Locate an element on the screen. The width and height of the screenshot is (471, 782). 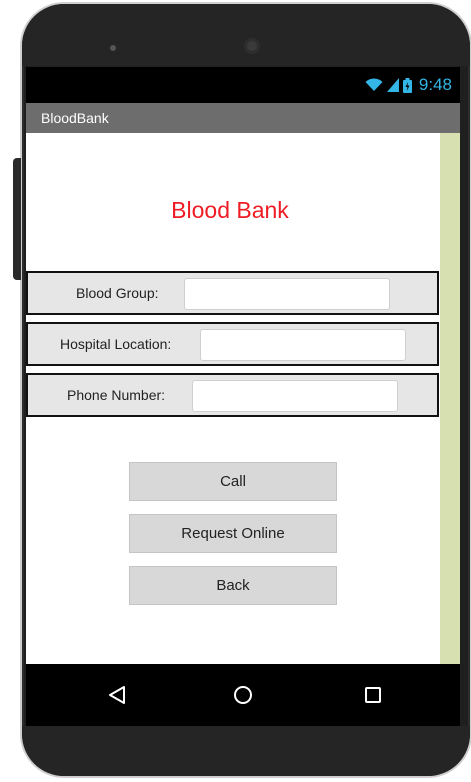
blood-group-label: Blood Group: is located at coordinates (117, 293).